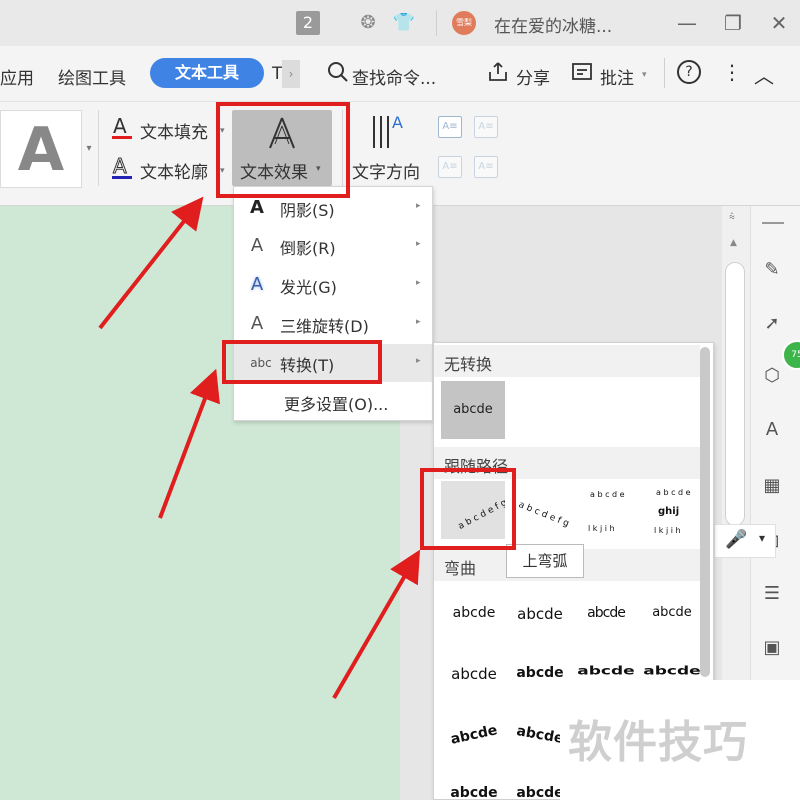 Image resolution: width=800 pixels, height=800 pixels. What do you see at coordinates (764, 74) in the screenshot?
I see `collapse-ribbon-icon: ︿` at bounding box center [764, 74].